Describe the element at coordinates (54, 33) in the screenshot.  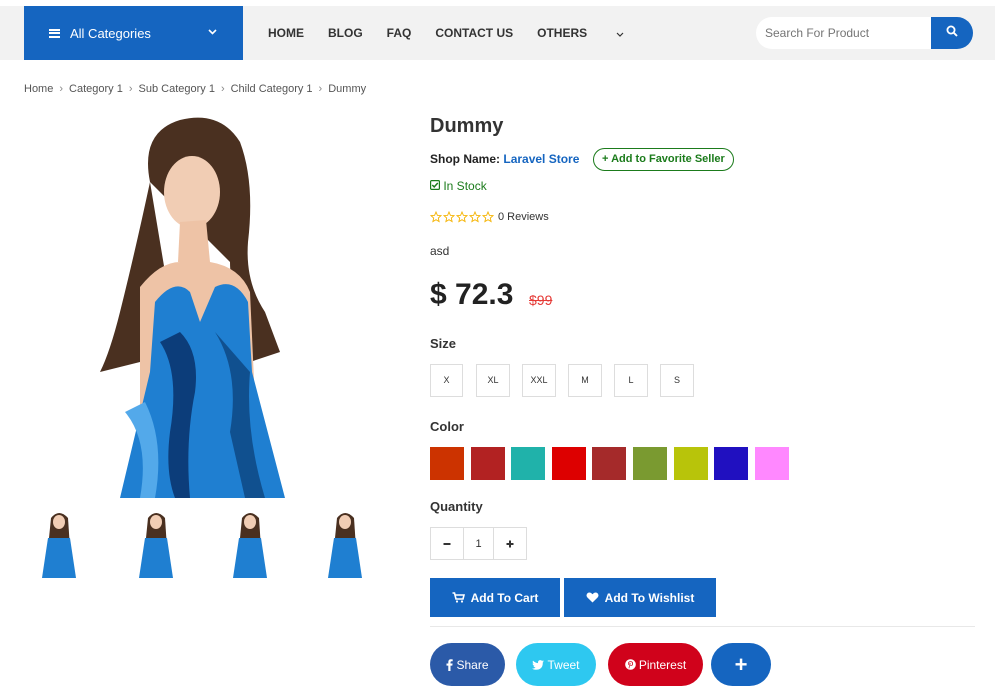
I see `menu-icon` at that location.